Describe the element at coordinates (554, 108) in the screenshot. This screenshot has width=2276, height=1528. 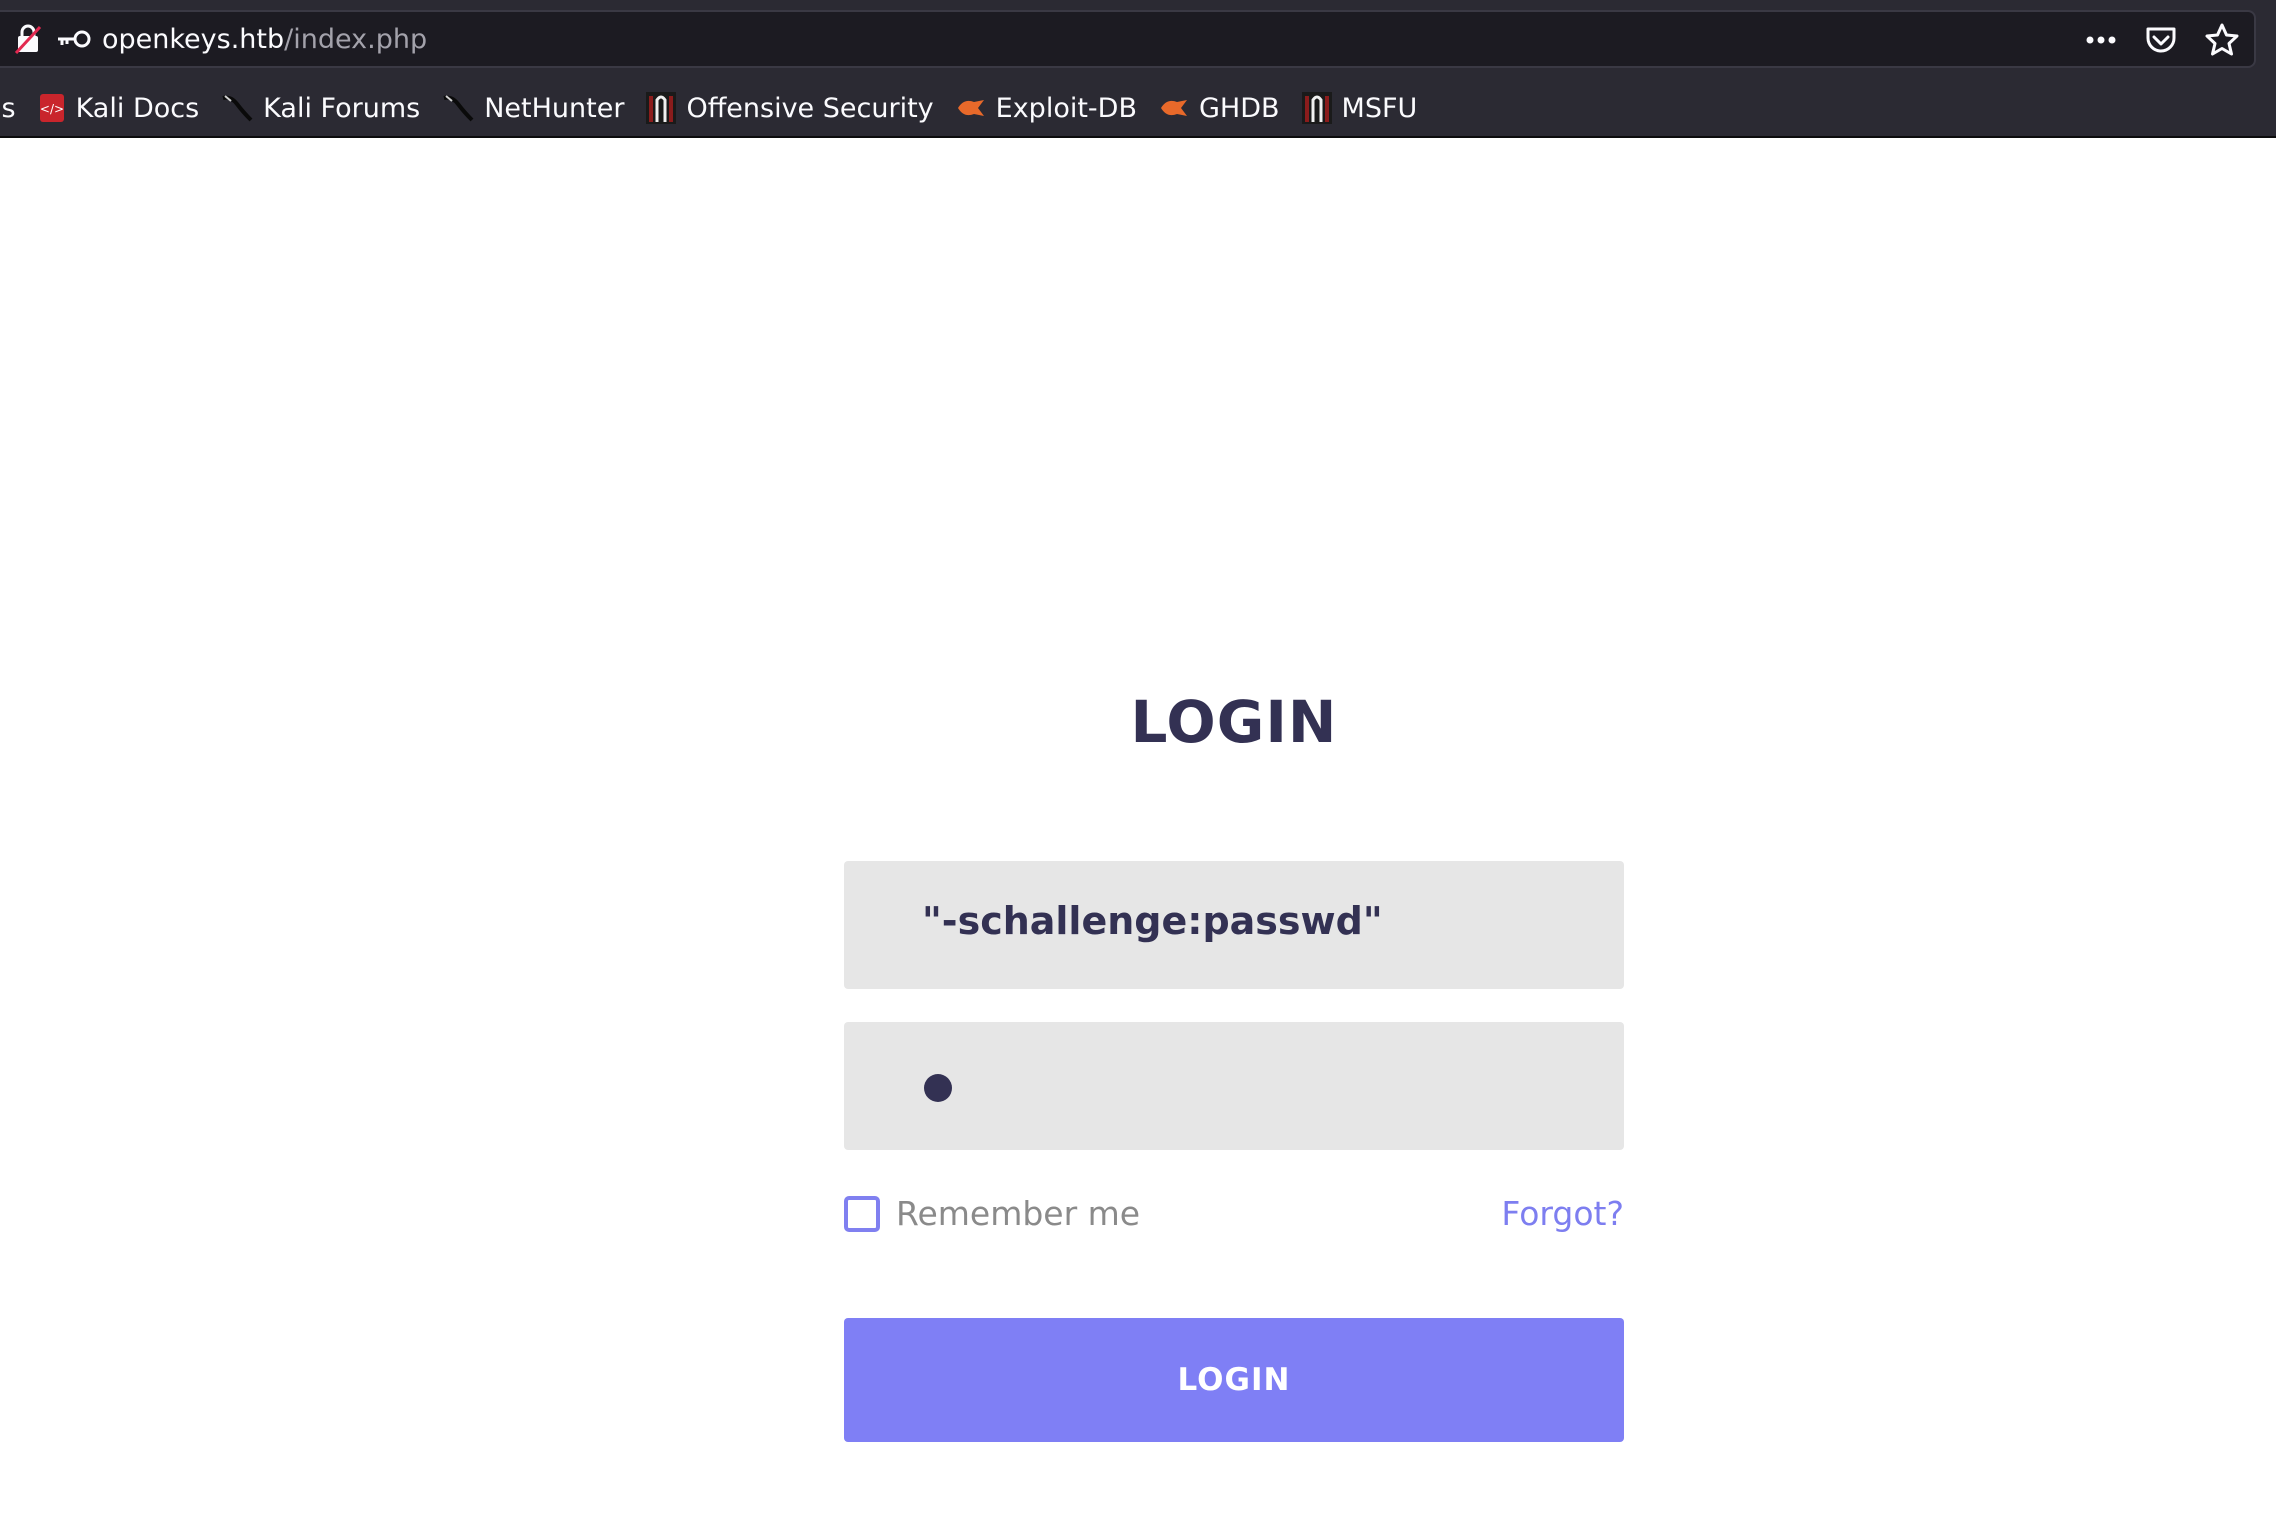
I see `bookmark-label: NetHunter` at that location.